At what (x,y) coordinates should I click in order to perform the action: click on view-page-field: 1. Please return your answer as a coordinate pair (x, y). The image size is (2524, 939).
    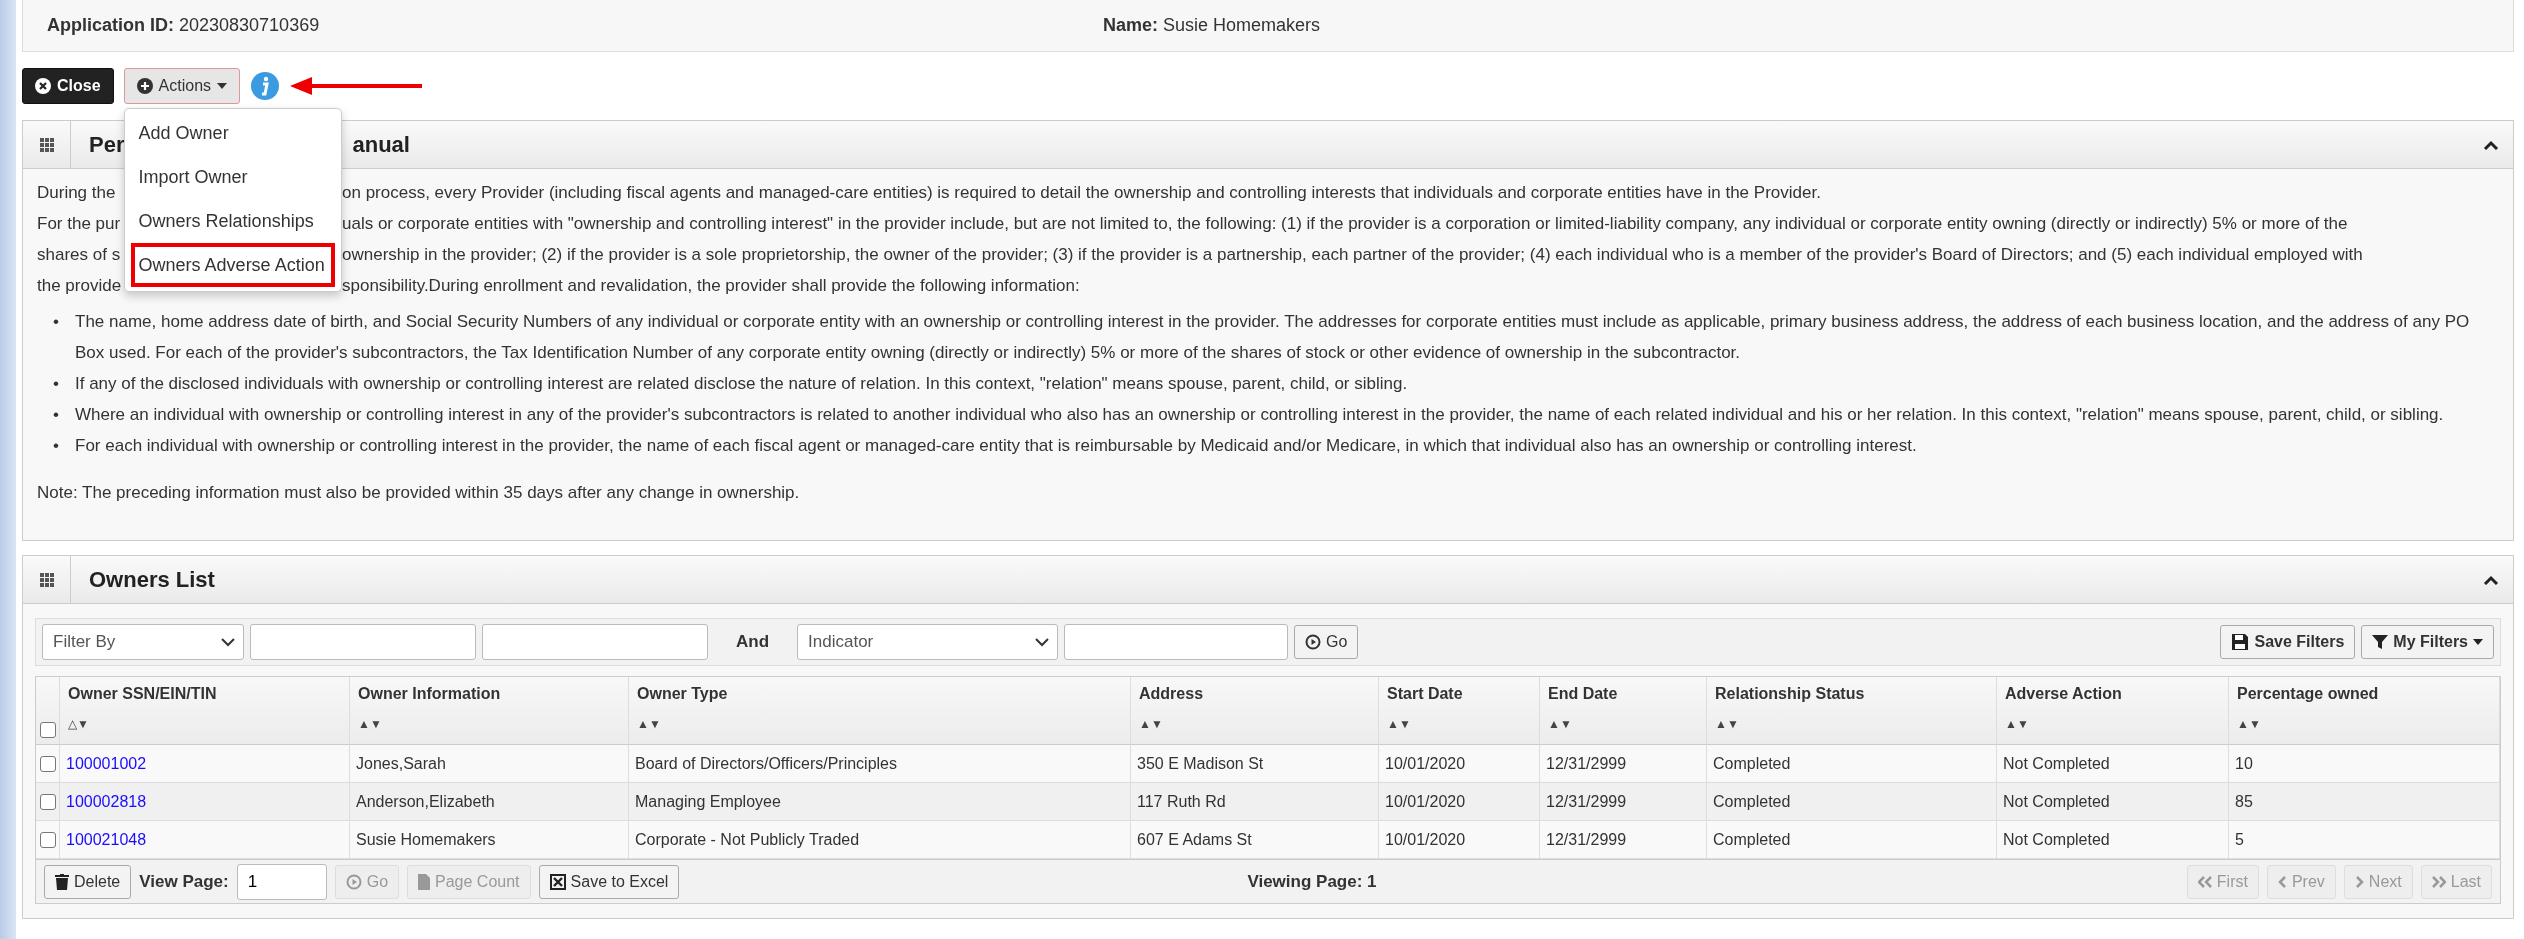
    Looking at the image, I should click on (281, 881).